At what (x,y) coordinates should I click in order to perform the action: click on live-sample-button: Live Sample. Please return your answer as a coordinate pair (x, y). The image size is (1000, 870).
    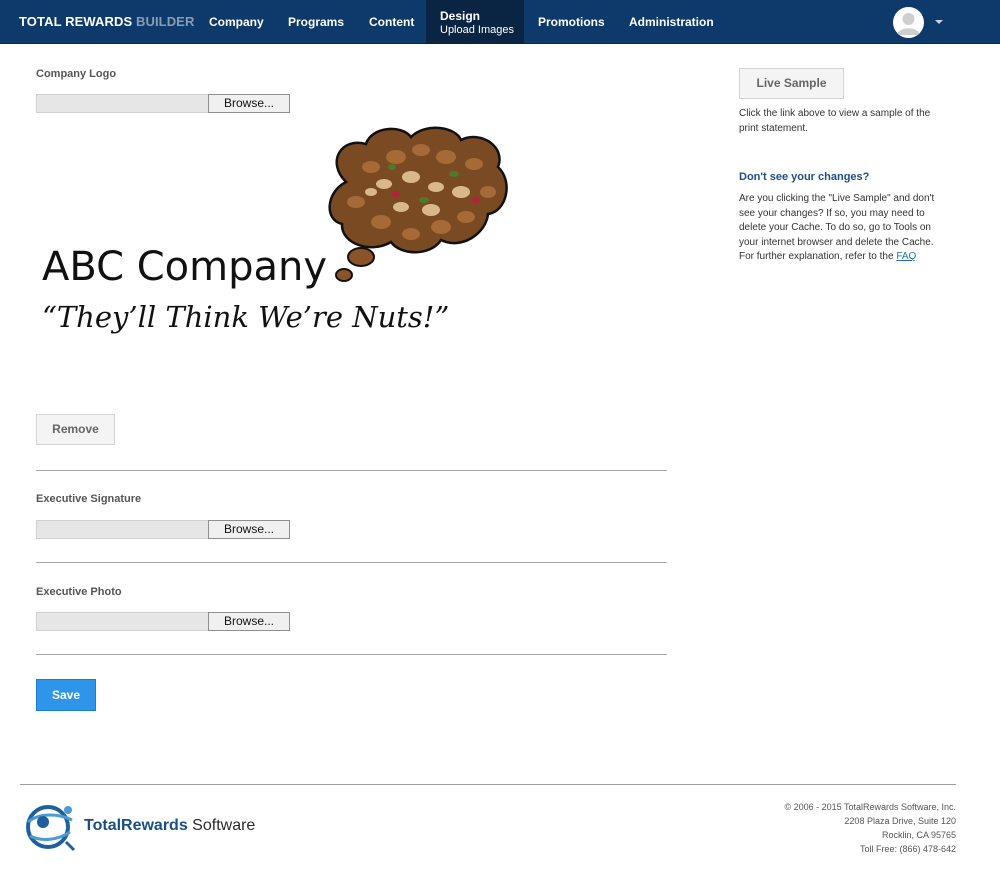
    Looking at the image, I should click on (791, 83).